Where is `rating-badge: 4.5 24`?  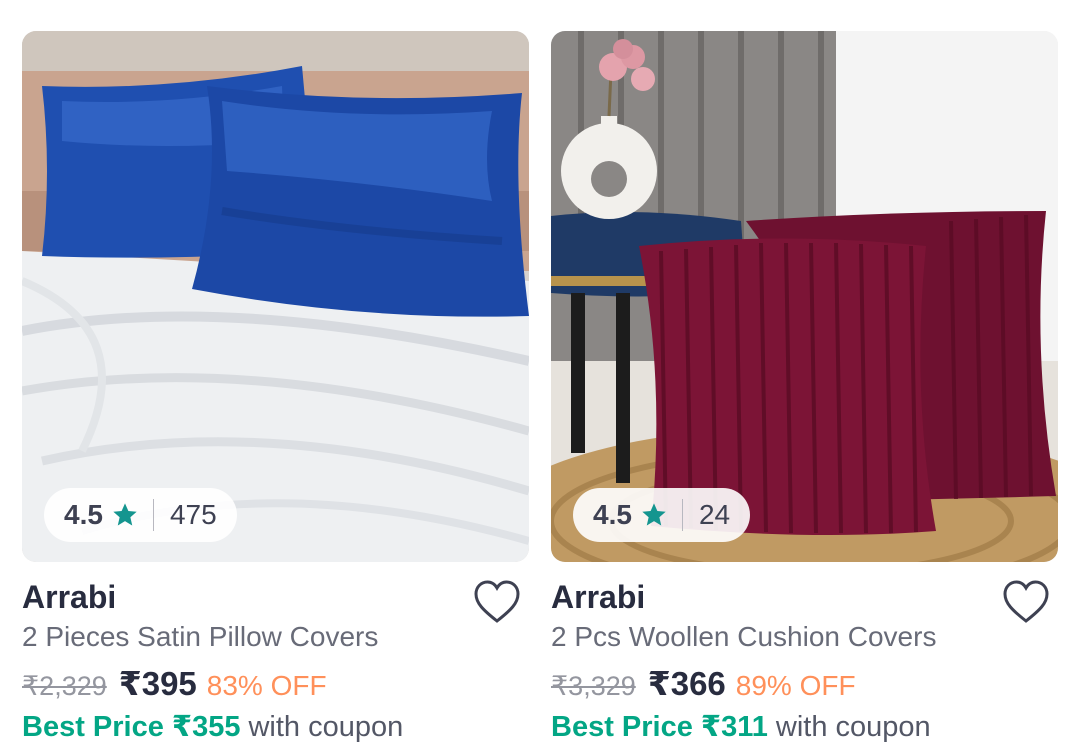
rating-badge: 4.5 24 is located at coordinates (662, 515).